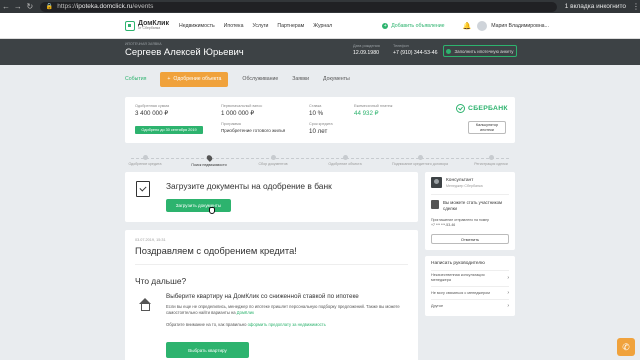 The image size is (640, 360). What do you see at coordinates (104, 6) in the screenshot?
I see `url-host: ipoteka.domclick.ru` at bounding box center [104, 6].